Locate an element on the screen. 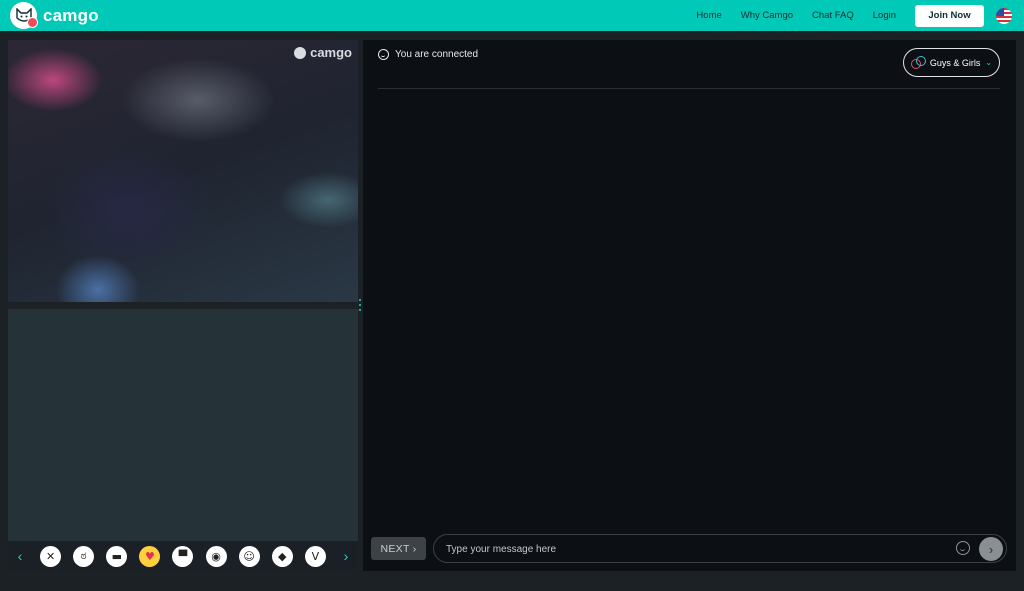  status-text: You are connected is located at coordinates (437, 54).